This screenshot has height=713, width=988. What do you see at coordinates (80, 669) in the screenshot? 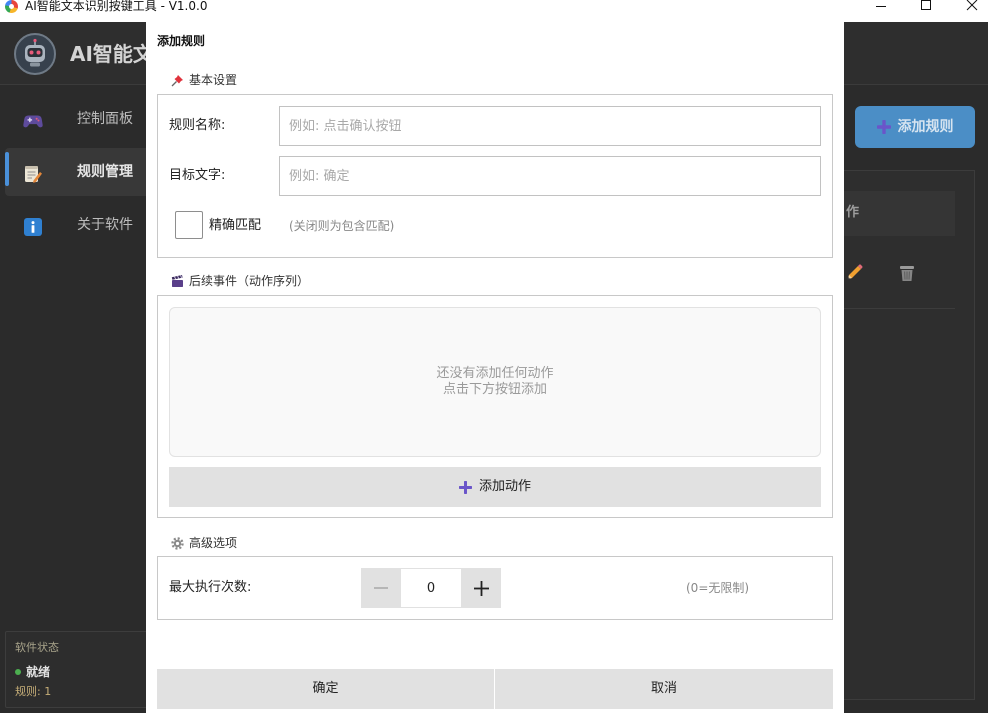
I see `software-status-panel: 软件状态 就绪 规则: 1` at bounding box center [80, 669].